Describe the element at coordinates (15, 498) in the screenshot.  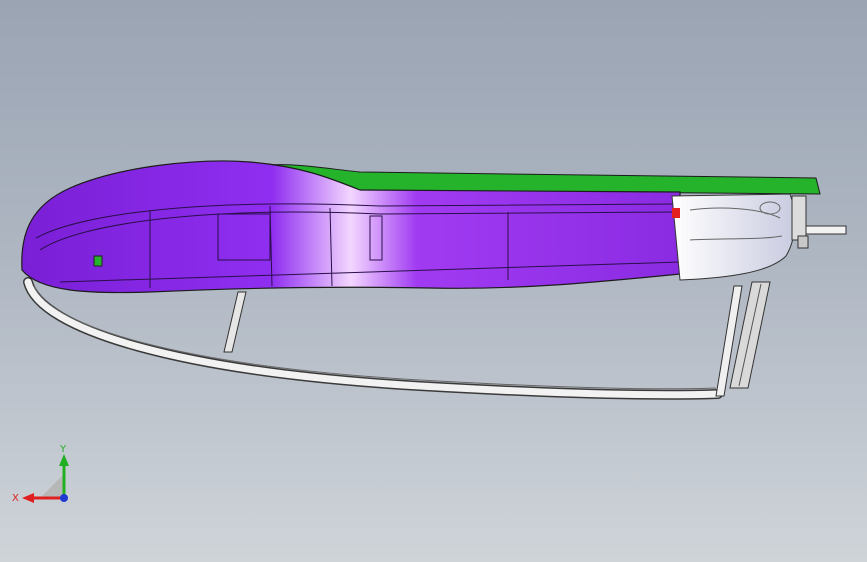
I see `x-axis-label: X` at that location.